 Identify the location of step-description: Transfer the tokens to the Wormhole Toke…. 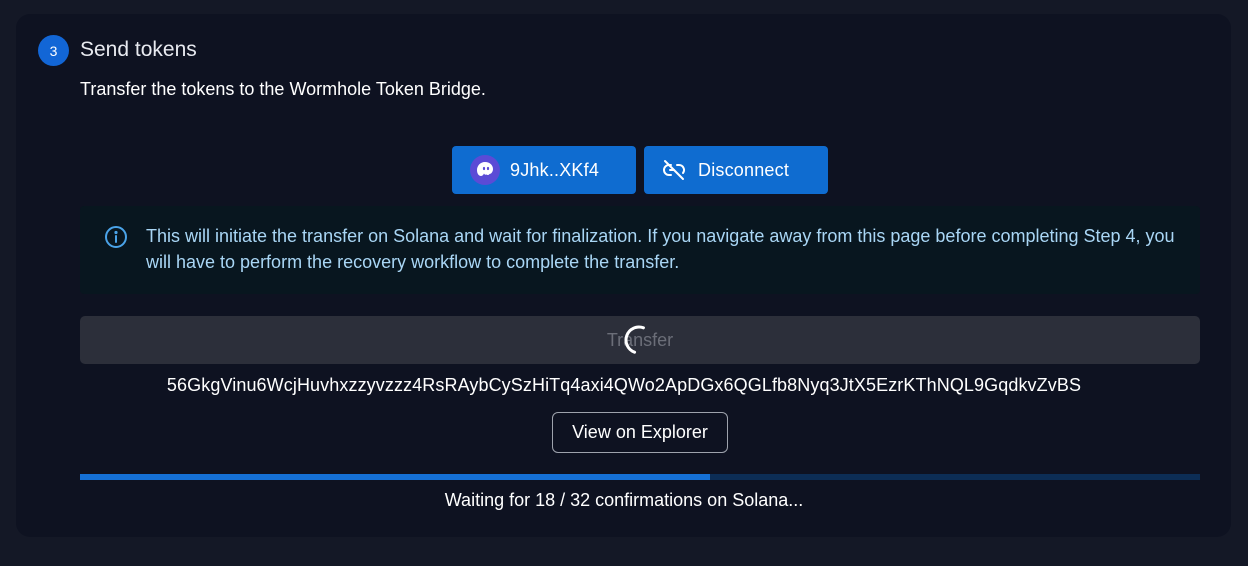
(283, 89).